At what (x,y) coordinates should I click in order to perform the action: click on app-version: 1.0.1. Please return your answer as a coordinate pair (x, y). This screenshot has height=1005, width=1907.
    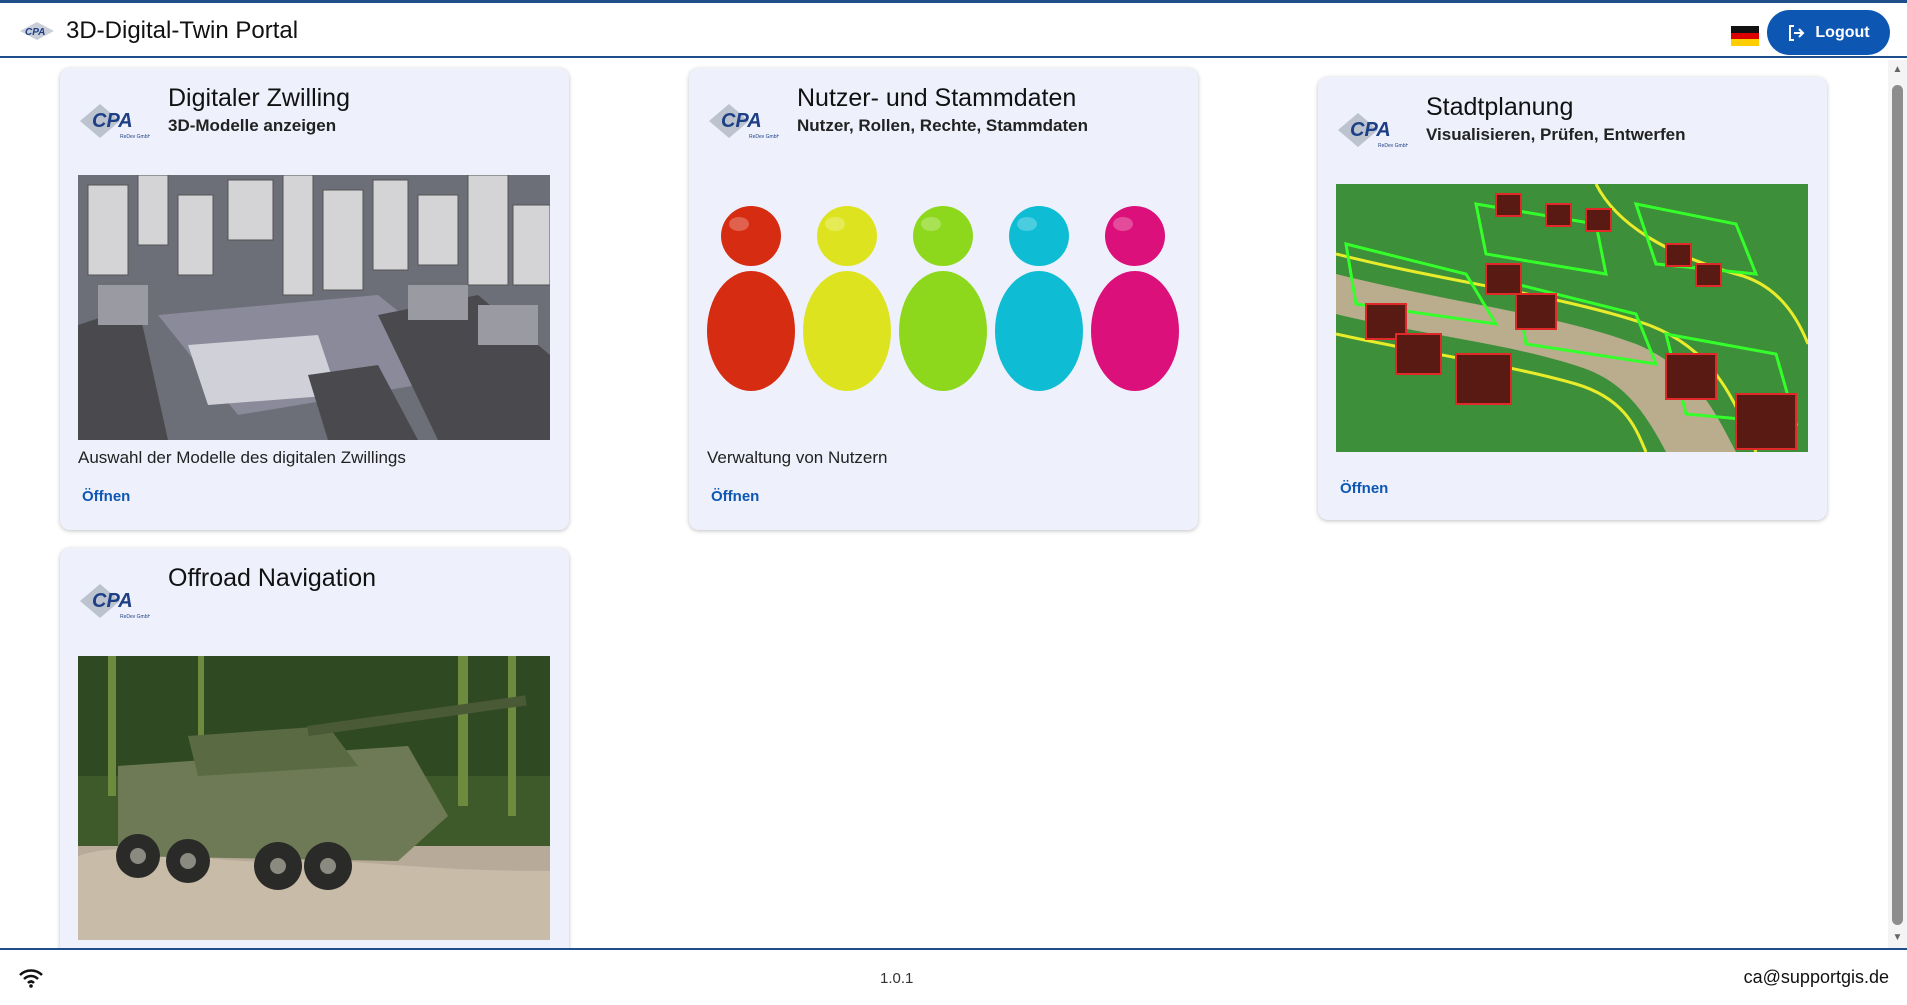
    Looking at the image, I should click on (897, 978).